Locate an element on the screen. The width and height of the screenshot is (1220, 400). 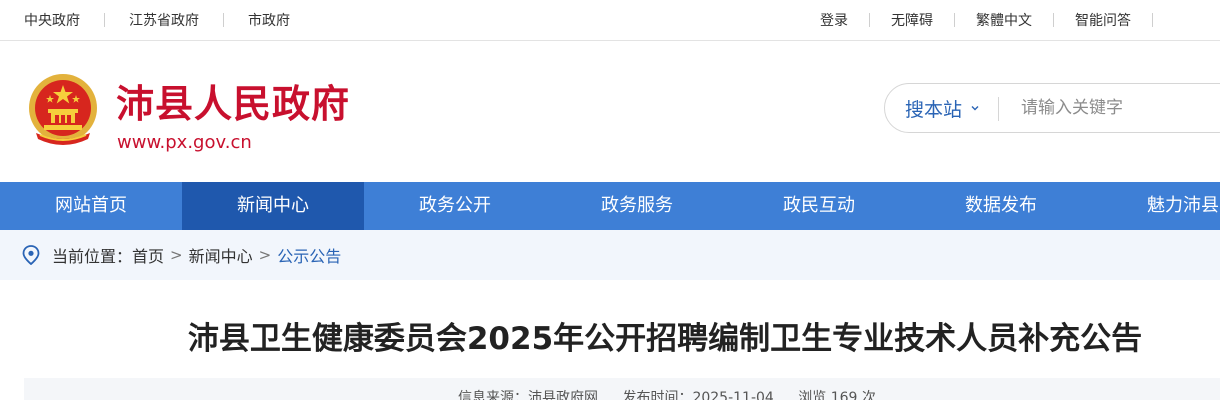
article-views: 浏览 169 次 is located at coordinates (837, 395).